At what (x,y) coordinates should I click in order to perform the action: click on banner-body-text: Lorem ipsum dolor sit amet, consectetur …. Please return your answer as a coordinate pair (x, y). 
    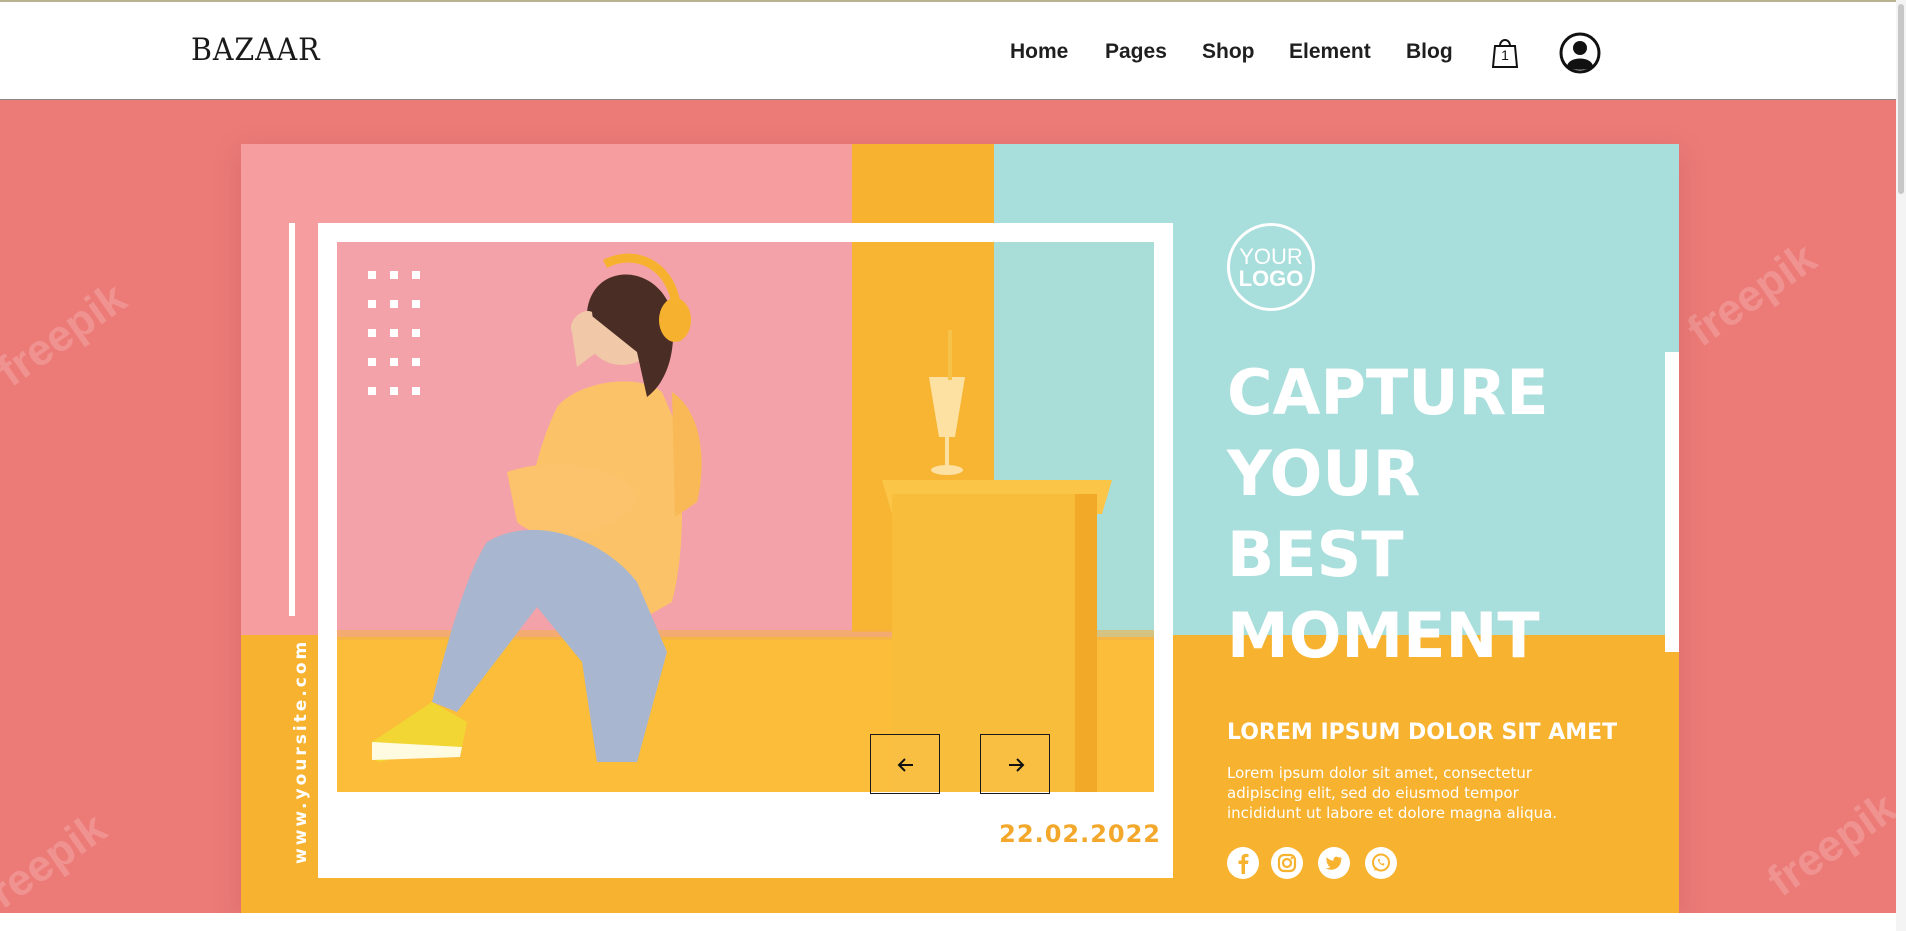
    Looking at the image, I should click on (1417, 793).